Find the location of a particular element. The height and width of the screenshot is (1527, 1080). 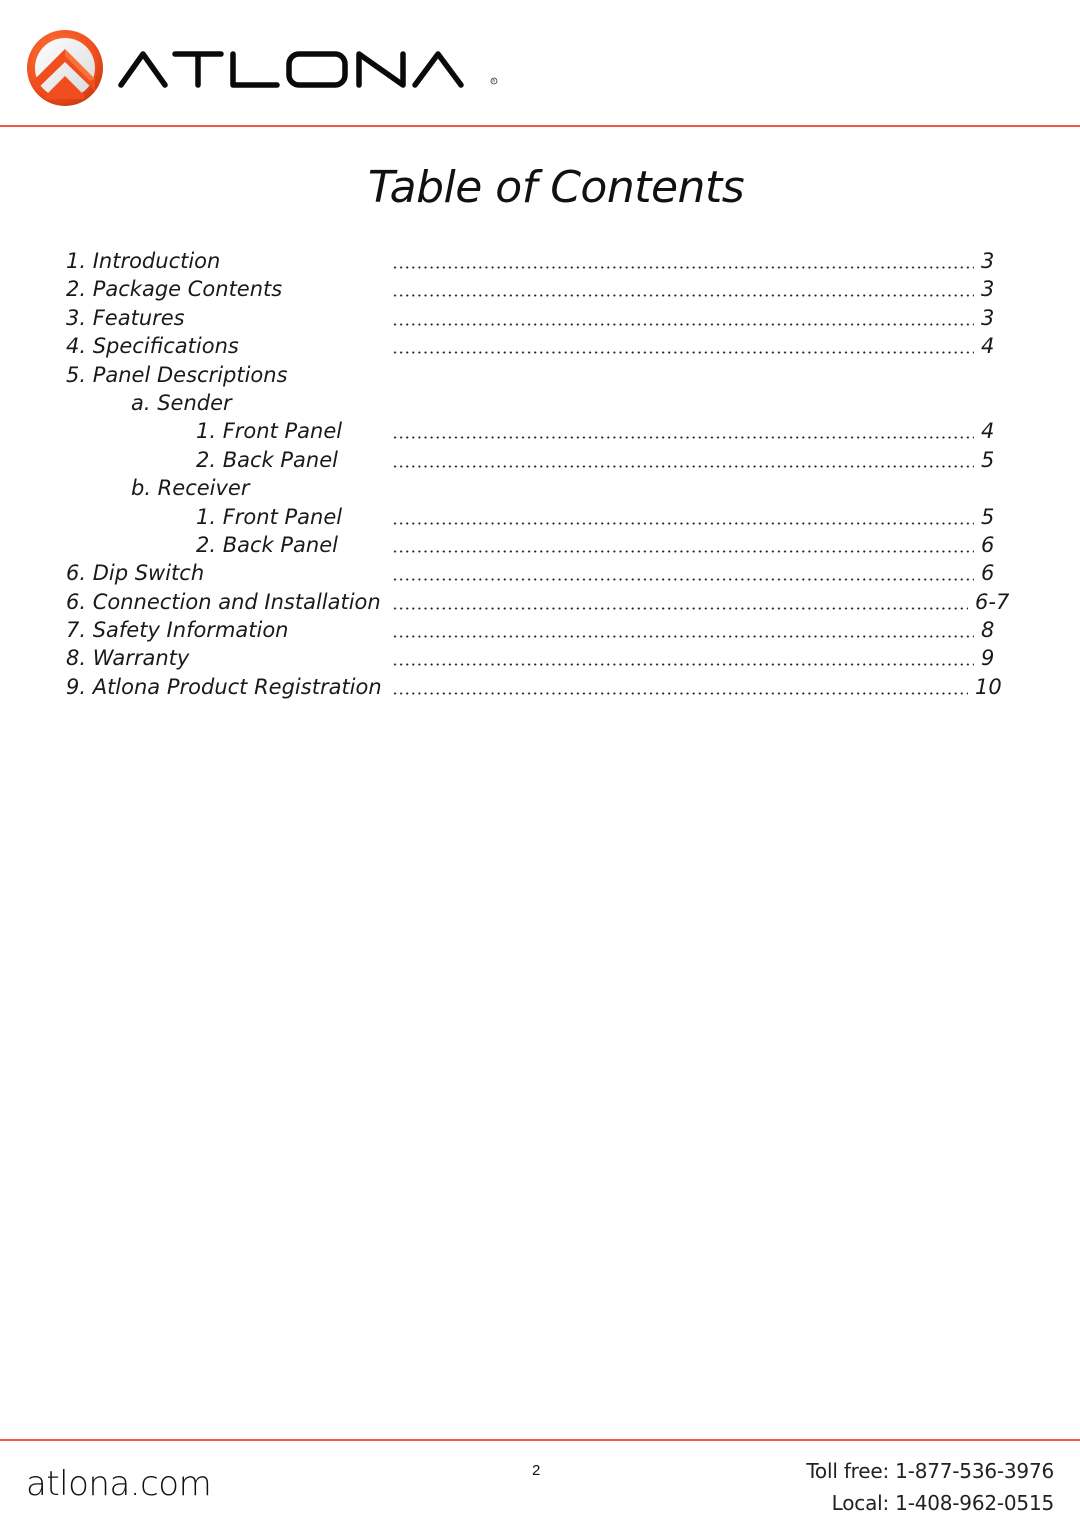

toc-entry-label: 3. Features is located at coordinates (125, 317).